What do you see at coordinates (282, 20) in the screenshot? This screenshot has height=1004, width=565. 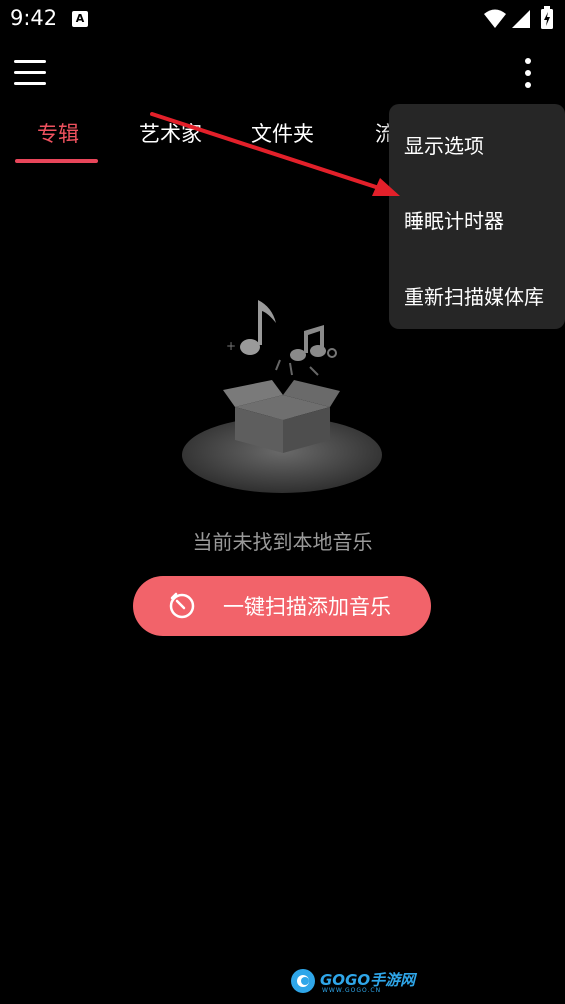 I see `status-bar: 9:42 A` at bounding box center [282, 20].